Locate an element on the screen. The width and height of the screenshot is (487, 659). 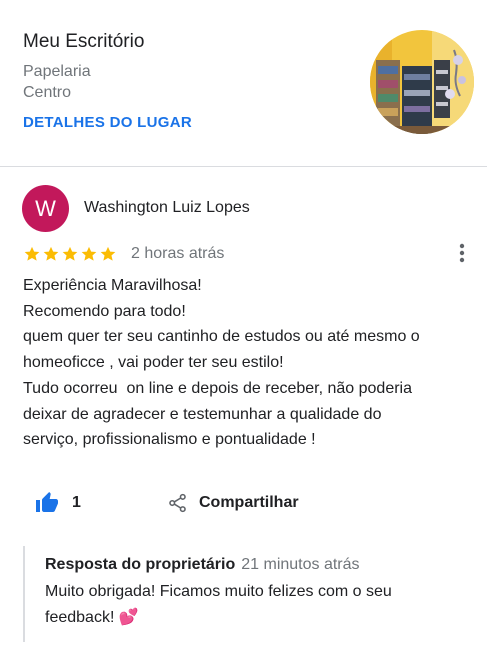
place-details-link: DETALHES DO LUGAR is located at coordinates (107, 122).